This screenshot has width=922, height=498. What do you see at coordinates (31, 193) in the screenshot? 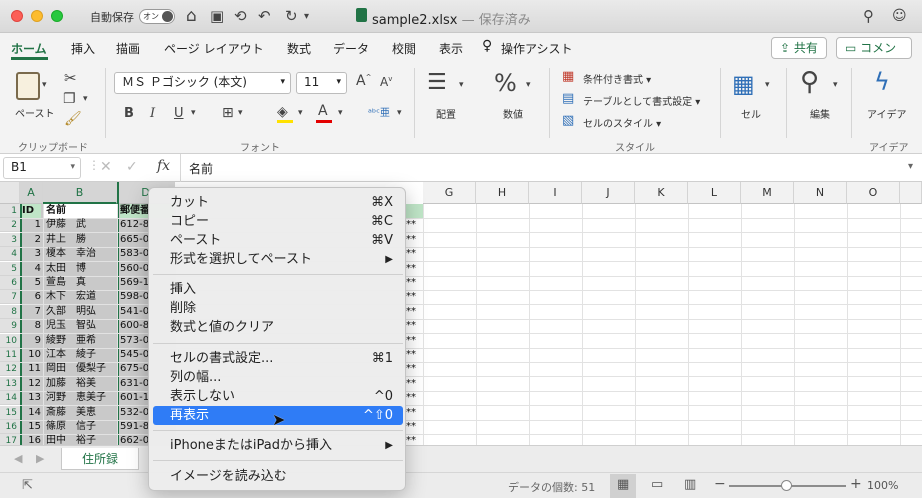
I see `column-header-a: A` at bounding box center [31, 193].